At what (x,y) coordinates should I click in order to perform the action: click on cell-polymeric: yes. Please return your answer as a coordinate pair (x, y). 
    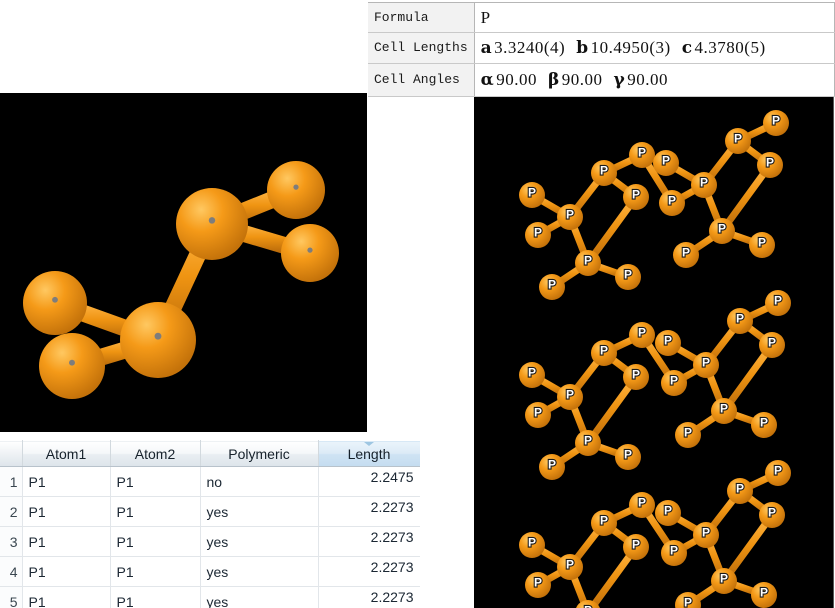
    Looking at the image, I should click on (259, 511).